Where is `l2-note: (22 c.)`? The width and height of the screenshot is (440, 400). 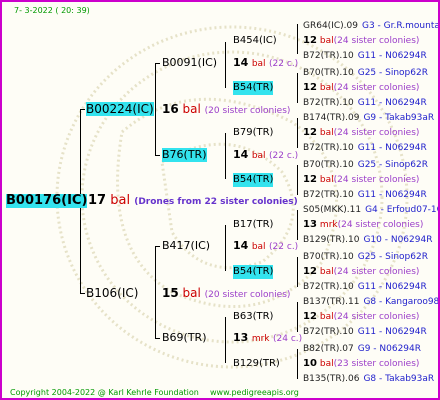
l2-note: (22 c.) is located at coordinates (284, 247).